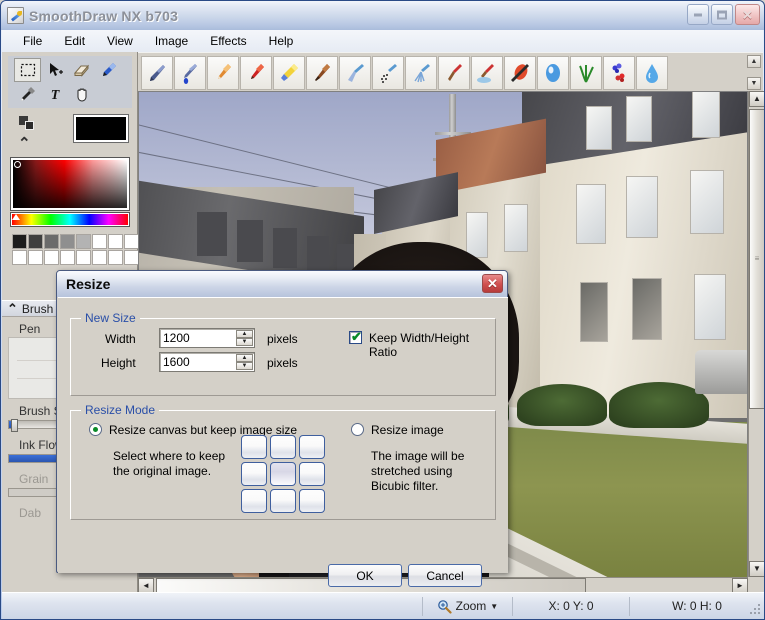 Image resolution: width=765 pixels, height=620 pixels. Describe the element at coordinates (754, 61) in the screenshot. I see `toolbar-scroll-up-icon: ▲` at that location.